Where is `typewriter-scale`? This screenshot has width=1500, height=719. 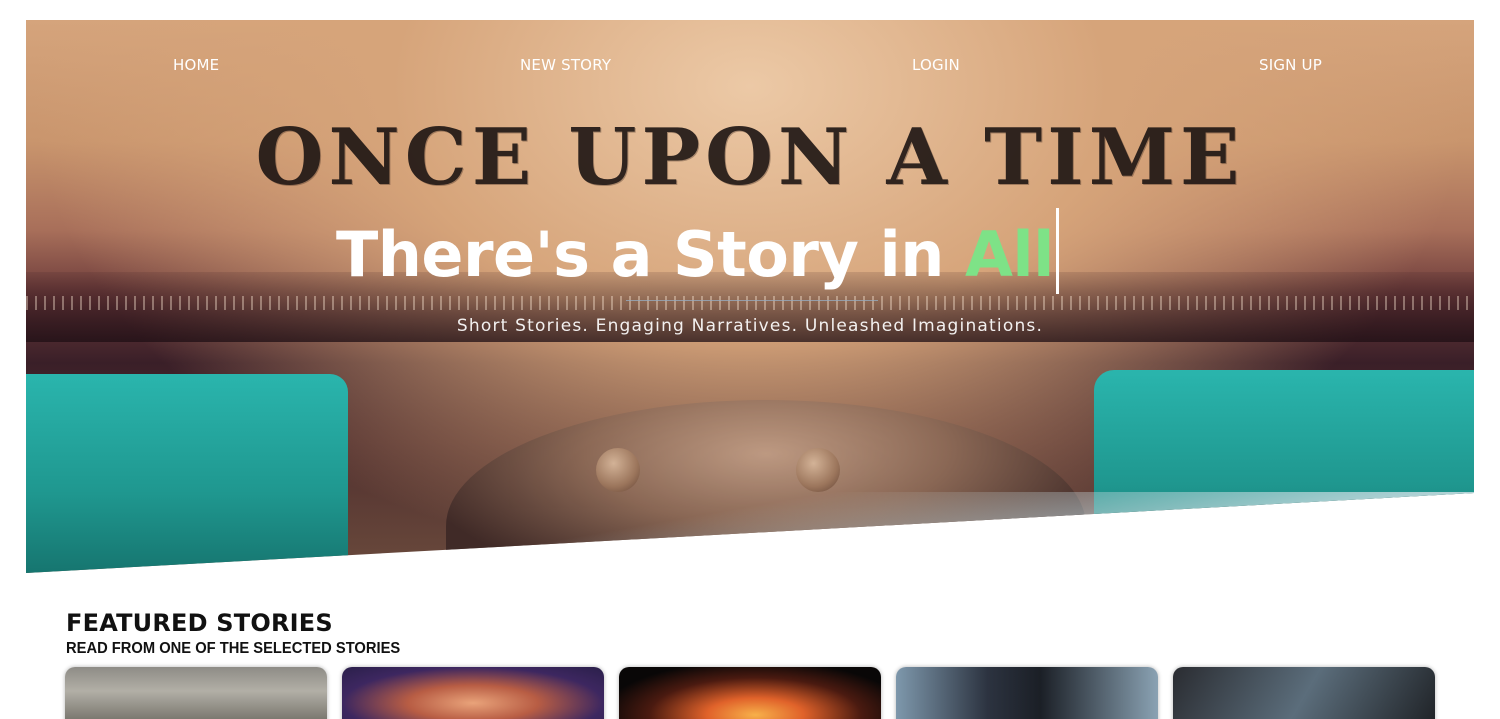
typewriter-scale is located at coordinates (750, 303).